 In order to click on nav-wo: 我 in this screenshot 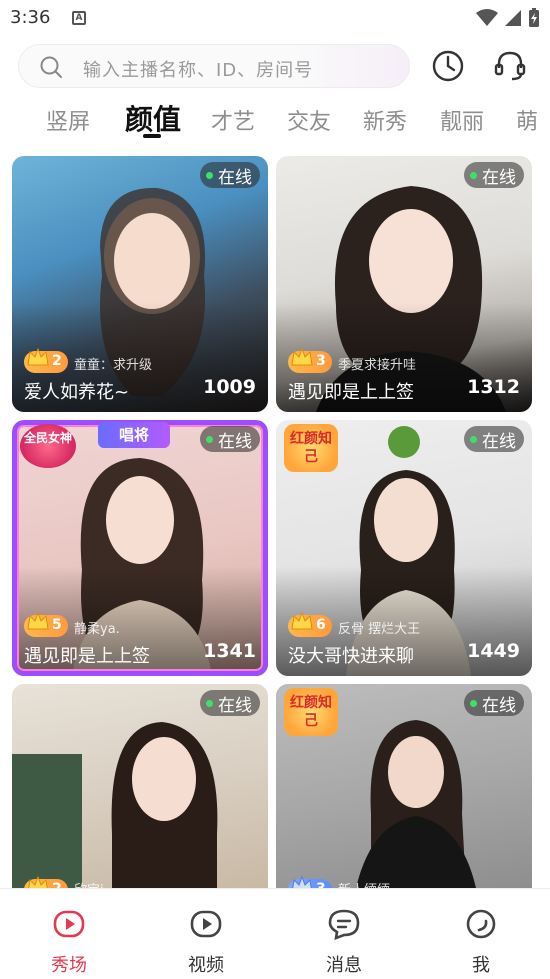, I will do `click(481, 934)`.